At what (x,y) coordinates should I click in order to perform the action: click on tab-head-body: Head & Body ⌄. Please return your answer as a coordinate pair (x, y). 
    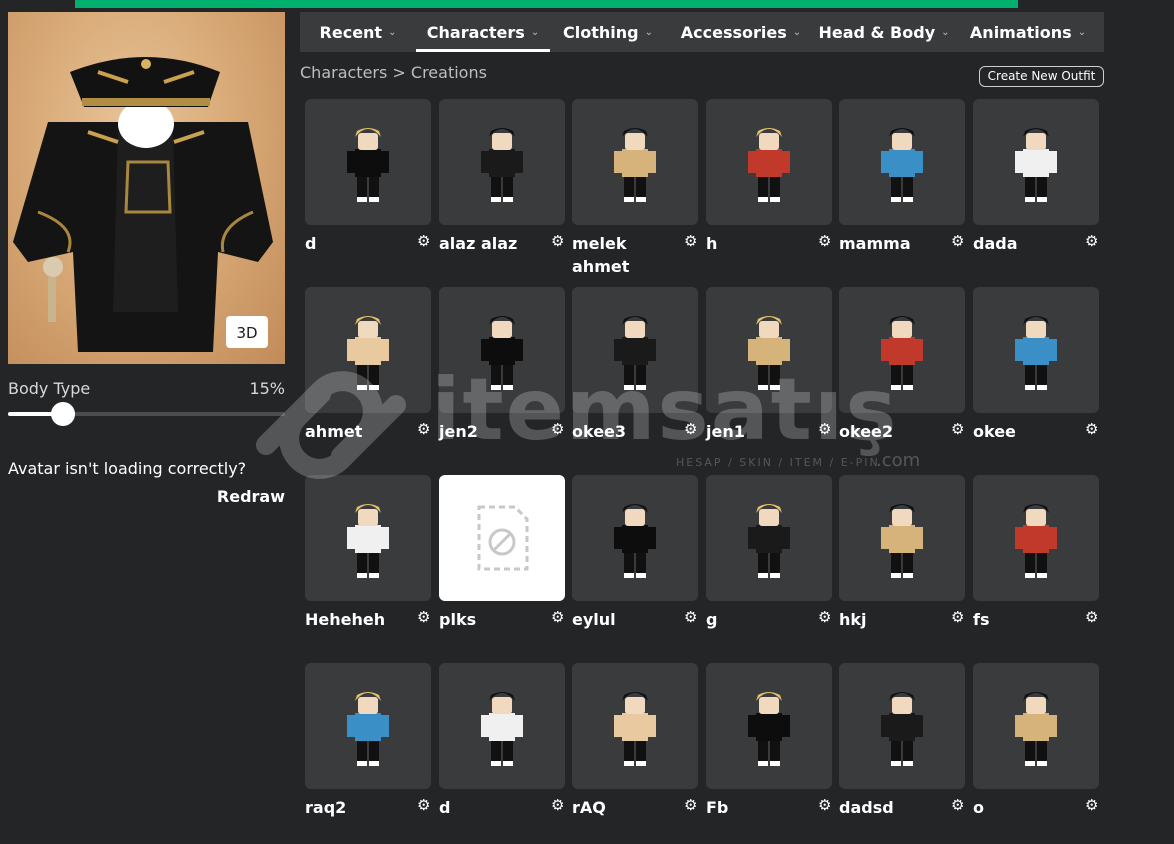
    Looking at the image, I should click on (884, 32).